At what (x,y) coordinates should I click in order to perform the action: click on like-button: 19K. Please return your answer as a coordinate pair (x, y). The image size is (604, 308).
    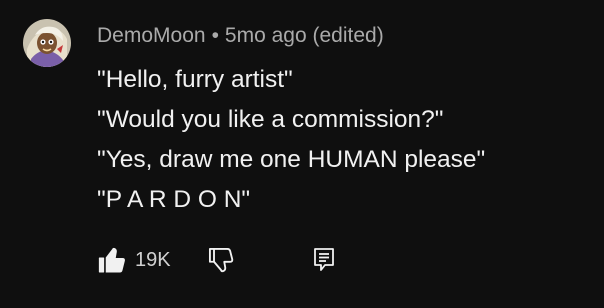
    Looking at the image, I should click on (134, 260).